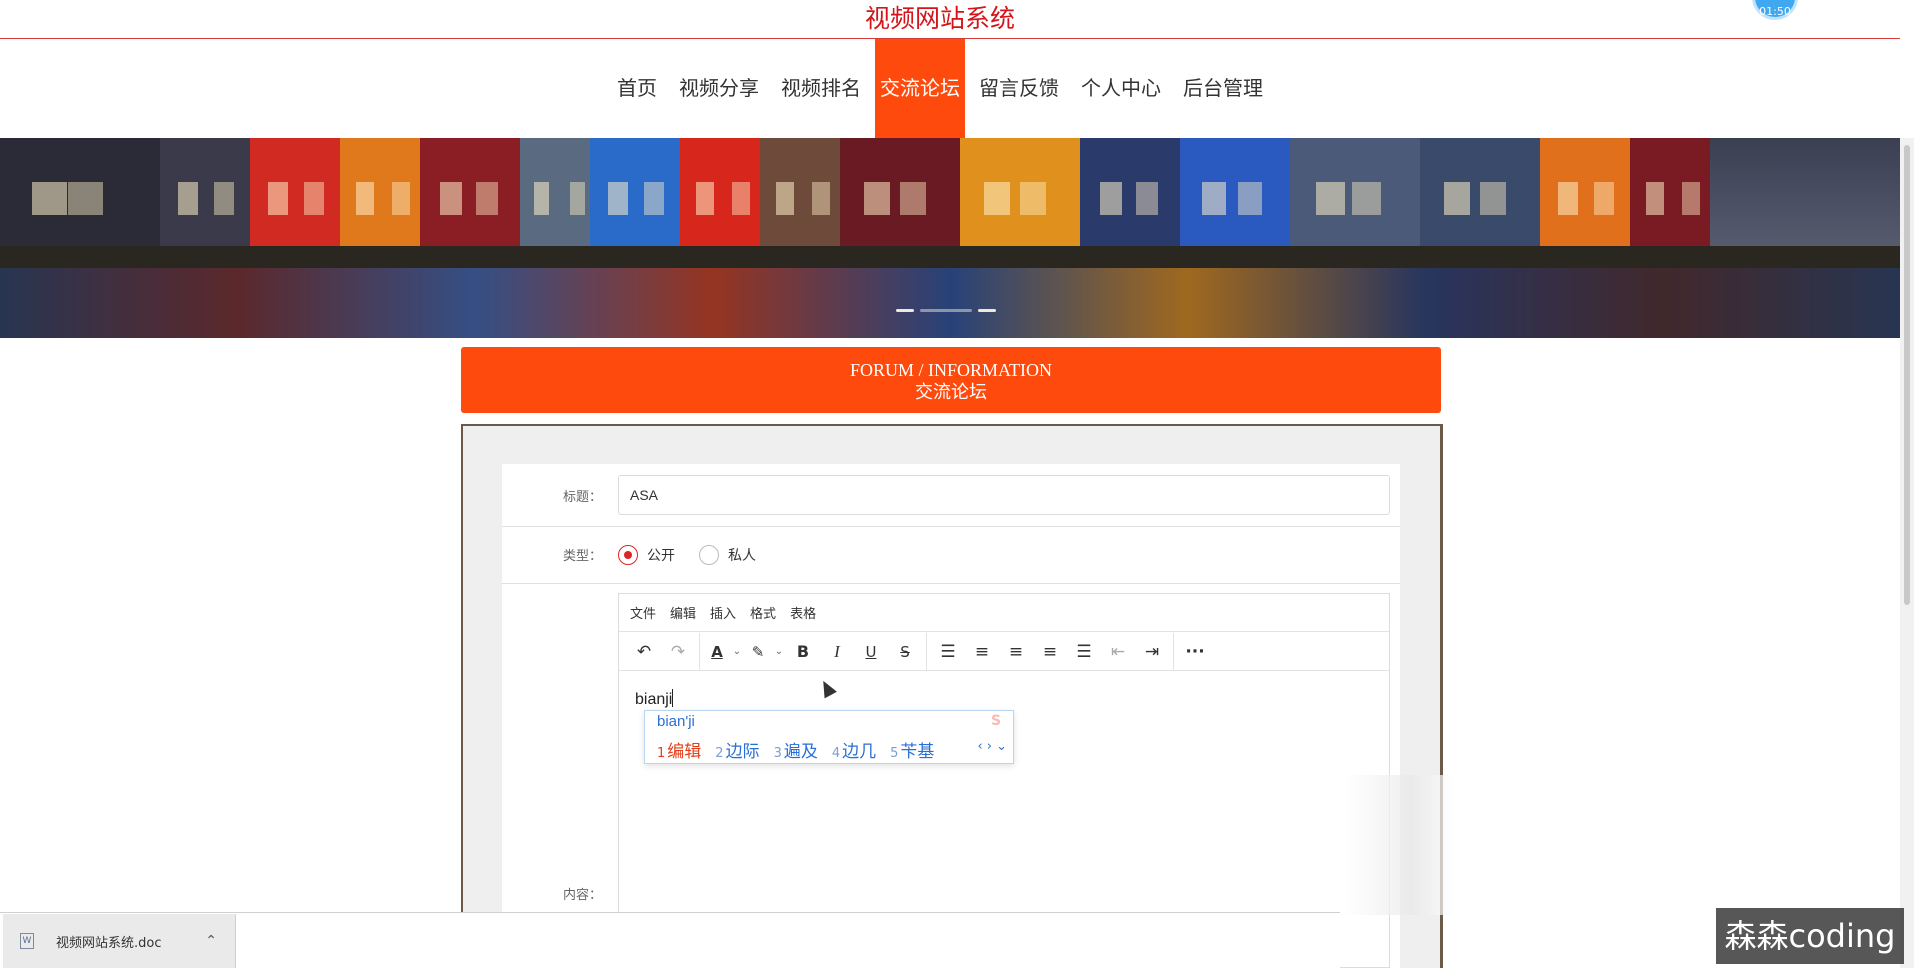 The width and height of the screenshot is (1914, 968). I want to click on highlight-dropdown-icon: ⌄, so click(779, 652).